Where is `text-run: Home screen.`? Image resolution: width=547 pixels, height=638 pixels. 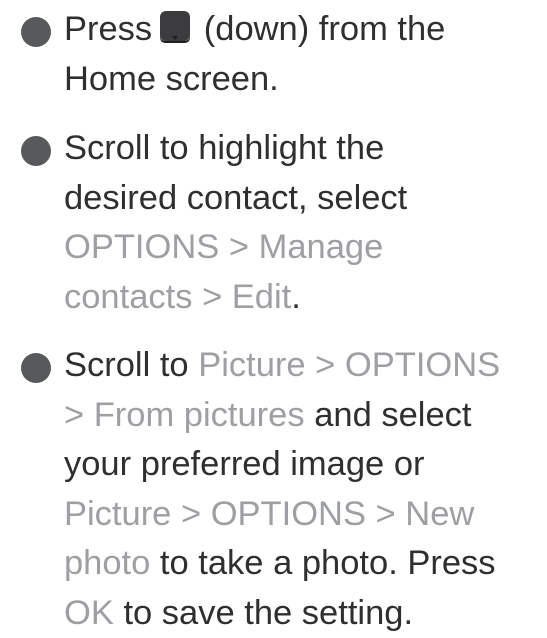
text-run: Home screen. is located at coordinates (171, 79).